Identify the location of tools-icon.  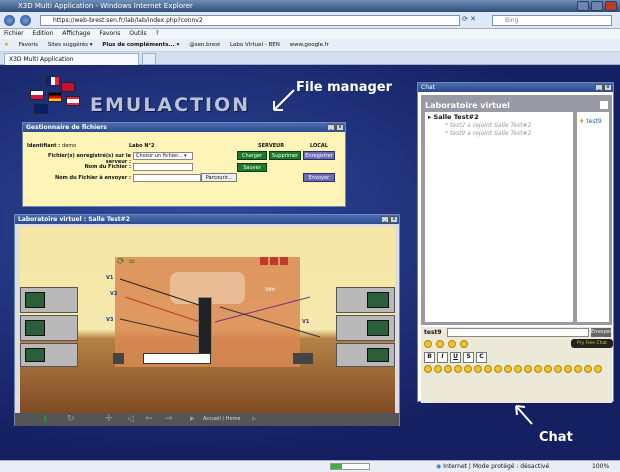
(303, 358).